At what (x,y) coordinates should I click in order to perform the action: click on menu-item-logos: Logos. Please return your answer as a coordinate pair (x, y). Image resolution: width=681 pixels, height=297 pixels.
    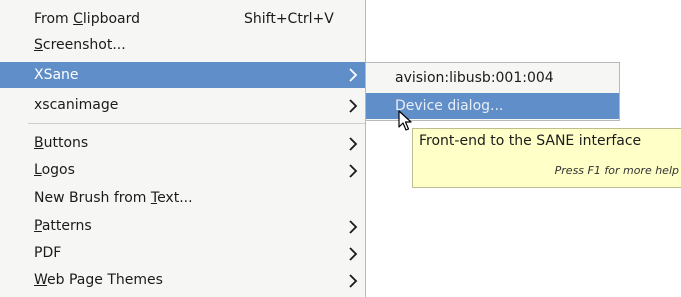
    Looking at the image, I should click on (182, 170).